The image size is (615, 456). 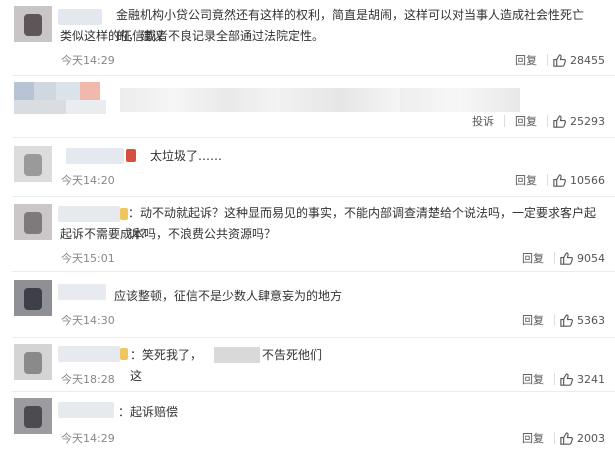 I want to click on comment-actions: 回复 28455, so click(x=555, y=60).